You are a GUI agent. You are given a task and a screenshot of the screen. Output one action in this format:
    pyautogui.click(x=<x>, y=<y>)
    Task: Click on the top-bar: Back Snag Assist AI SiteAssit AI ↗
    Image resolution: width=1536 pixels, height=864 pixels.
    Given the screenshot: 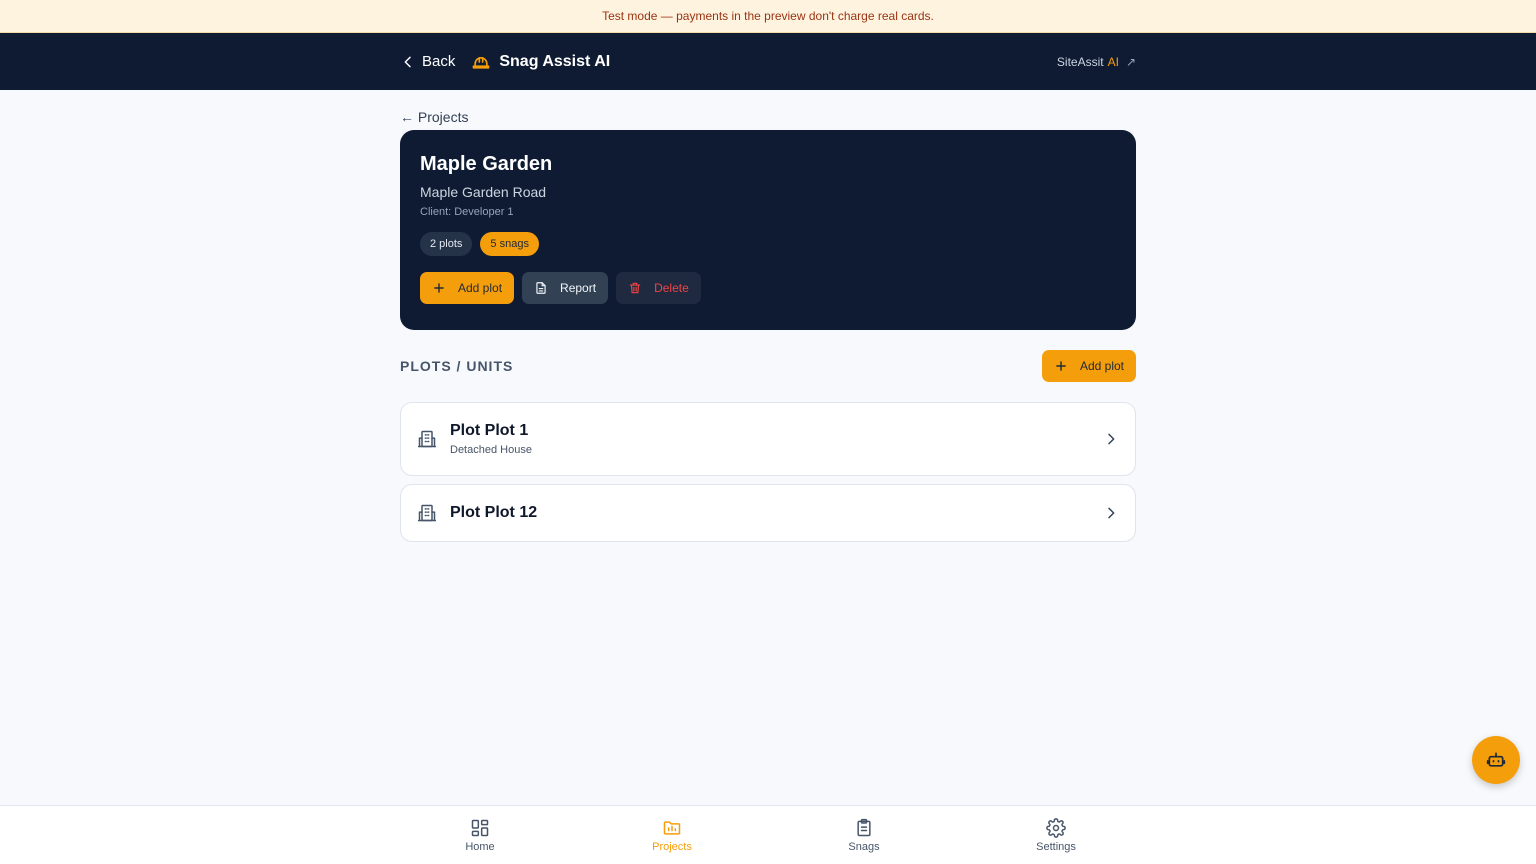 What is the action you would take?
    pyautogui.click(x=768, y=61)
    